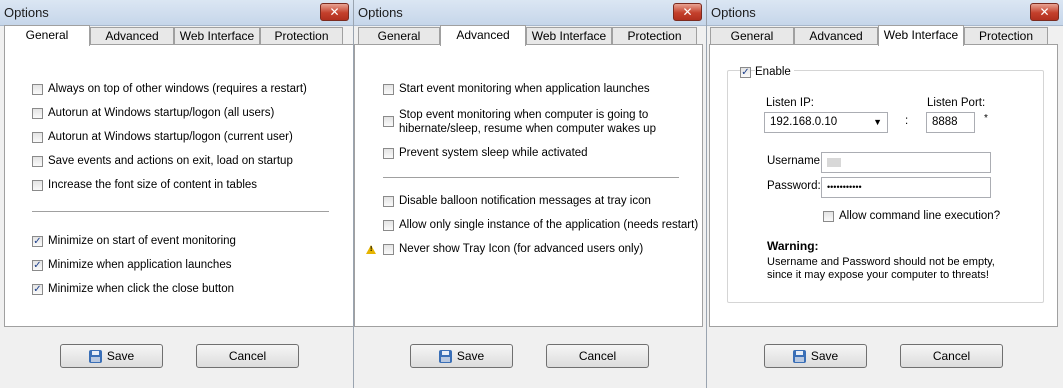  What do you see at coordinates (906, 187) in the screenshot?
I see `password-input: •••••••••••` at bounding box center [906, 187].